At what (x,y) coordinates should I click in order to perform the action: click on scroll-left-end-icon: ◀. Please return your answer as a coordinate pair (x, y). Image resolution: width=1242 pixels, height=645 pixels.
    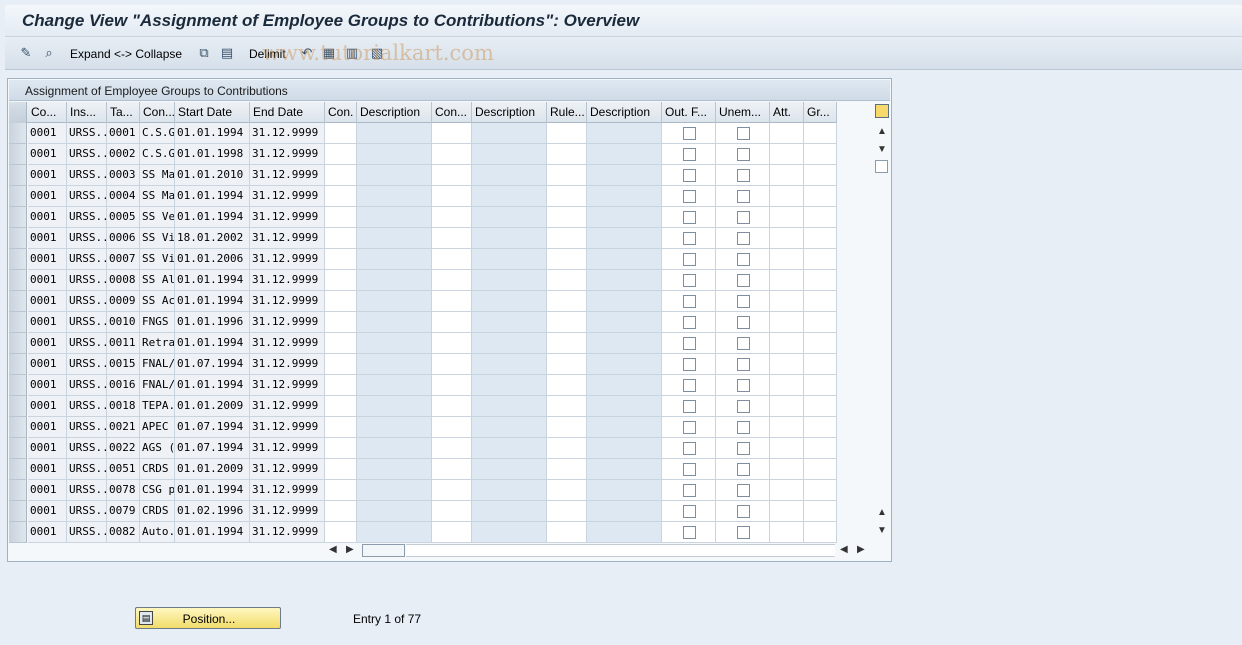
    Looking at the image, I should click on (844, 550).